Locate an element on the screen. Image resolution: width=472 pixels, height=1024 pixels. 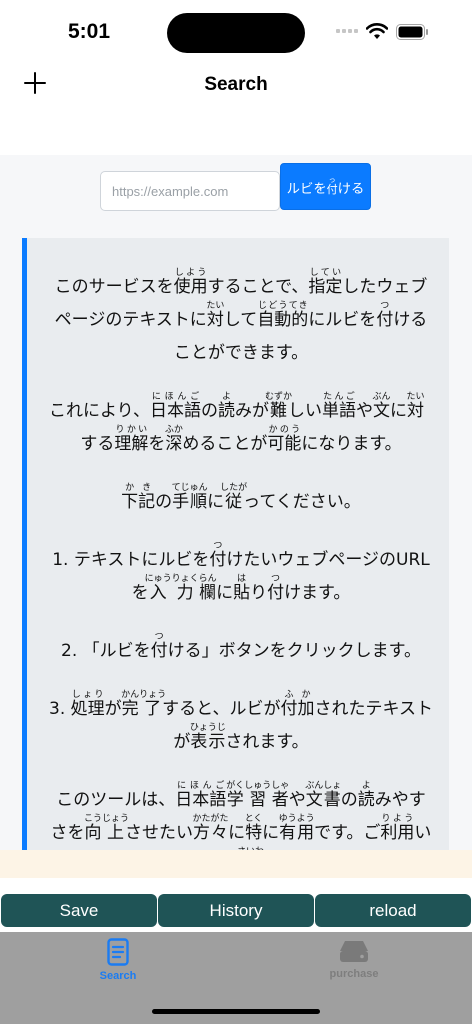
ruby-annotated-text: 方々かたがた is located at coordinates (210, 828).